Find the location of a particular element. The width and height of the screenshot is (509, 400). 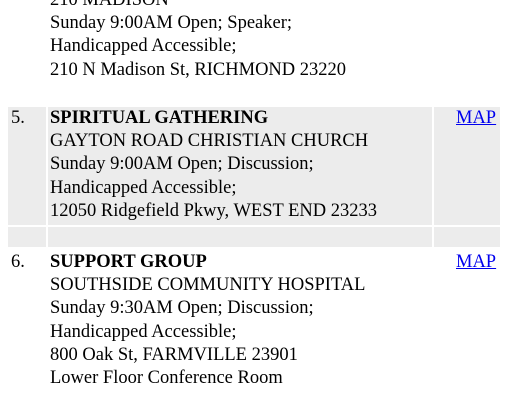

meeting-group-name: 210 MADISON is located at coordinates (109, 5).